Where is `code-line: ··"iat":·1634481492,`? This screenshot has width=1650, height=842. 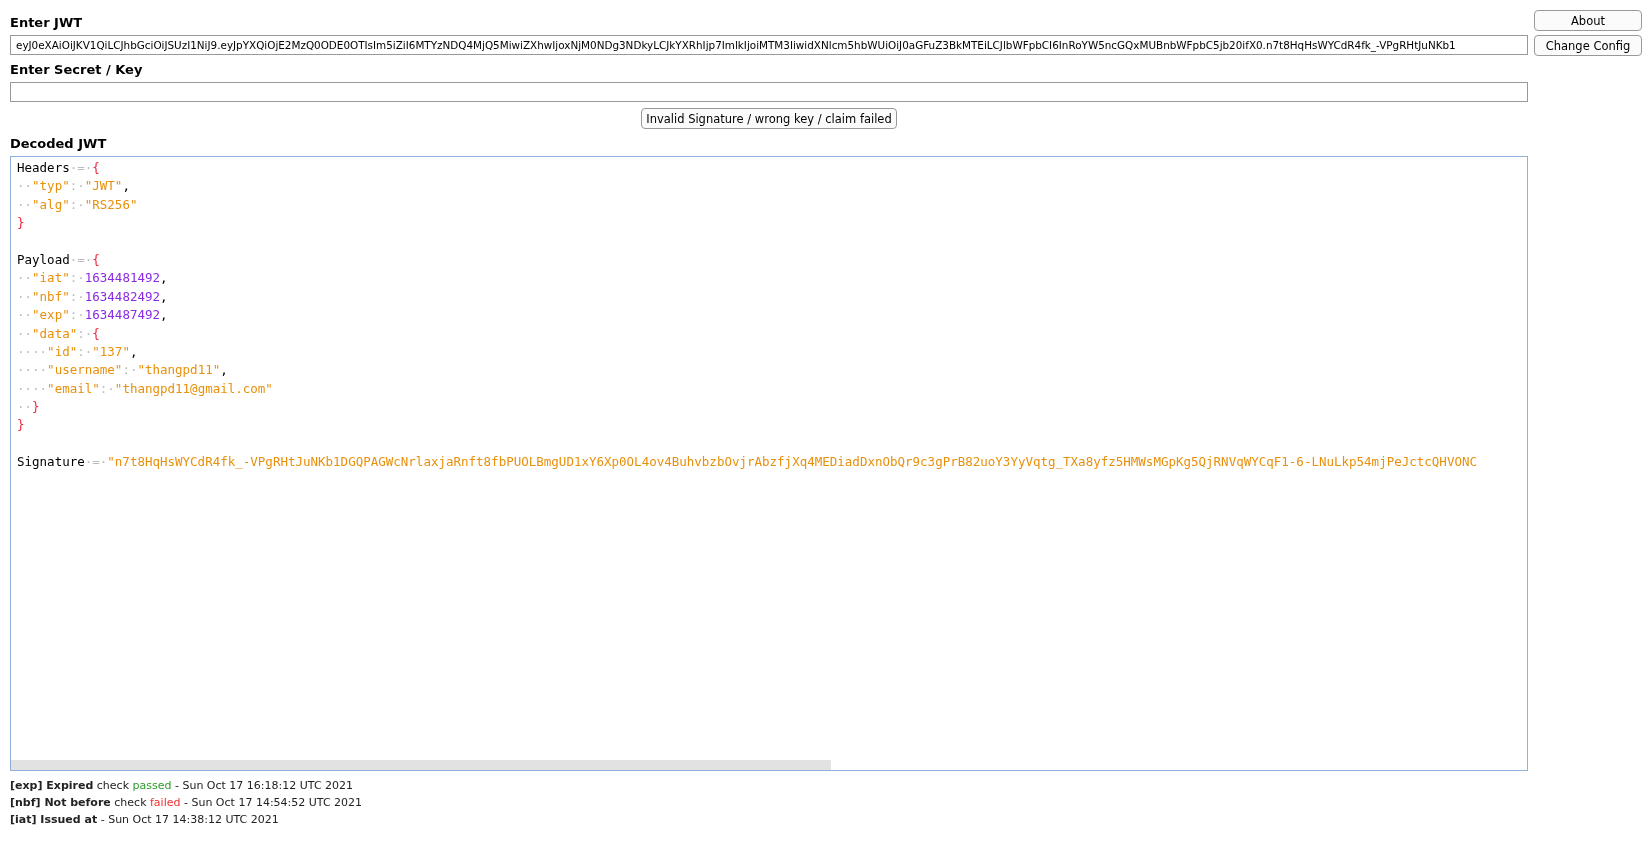
code-line: ··"iat":·1634481492, is located at coordinates (93, 278).